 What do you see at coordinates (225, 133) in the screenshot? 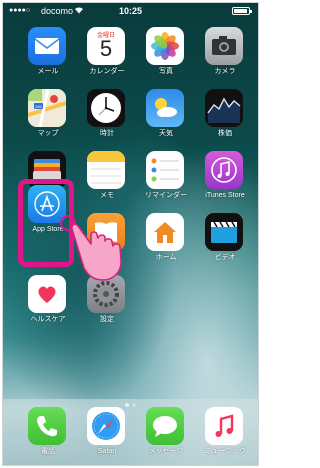
I see `app-label: 株価` at bounding box center [225, 133].